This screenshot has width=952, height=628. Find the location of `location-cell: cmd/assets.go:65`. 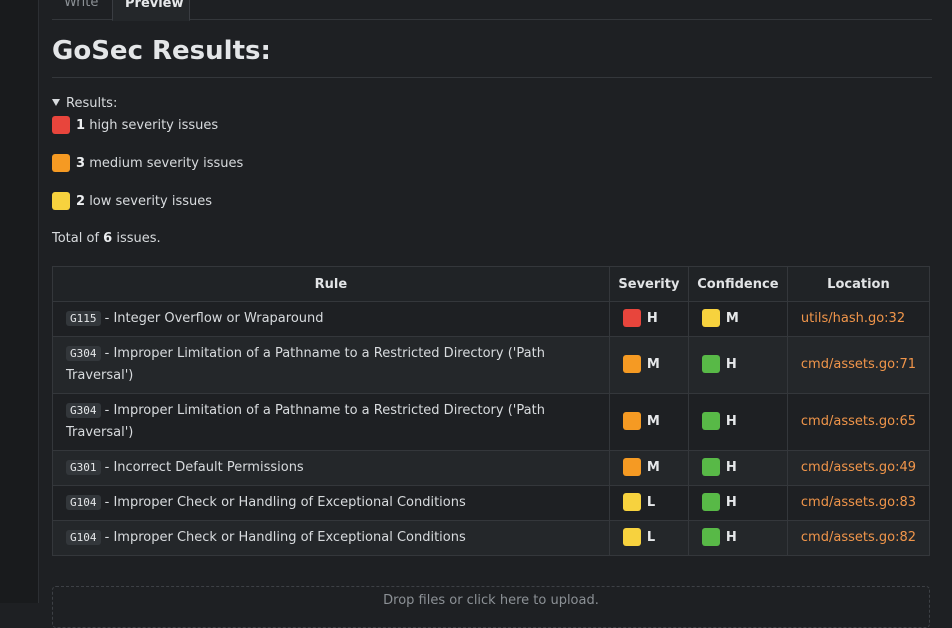

location-cell: cmd/assets.go:65 is located at coordinates (858, 422).